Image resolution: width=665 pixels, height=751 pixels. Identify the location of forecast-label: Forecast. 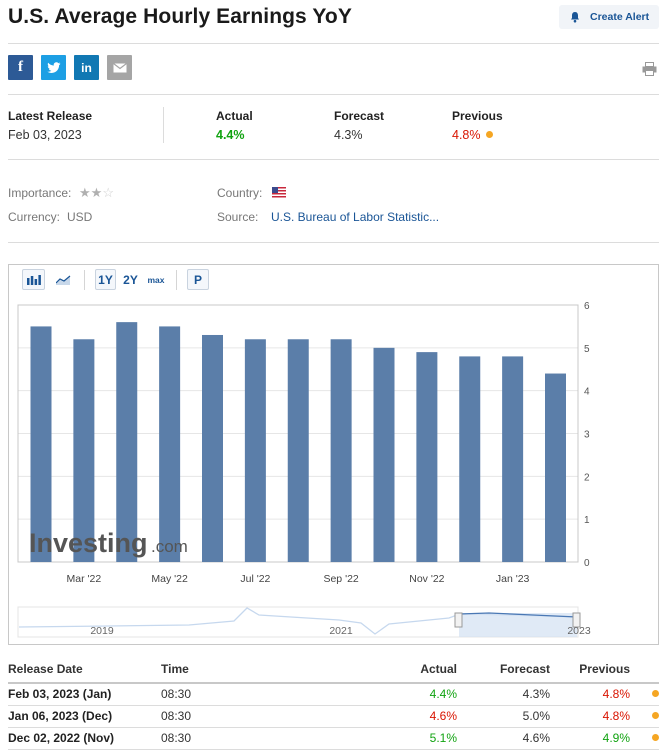
(359, 116).